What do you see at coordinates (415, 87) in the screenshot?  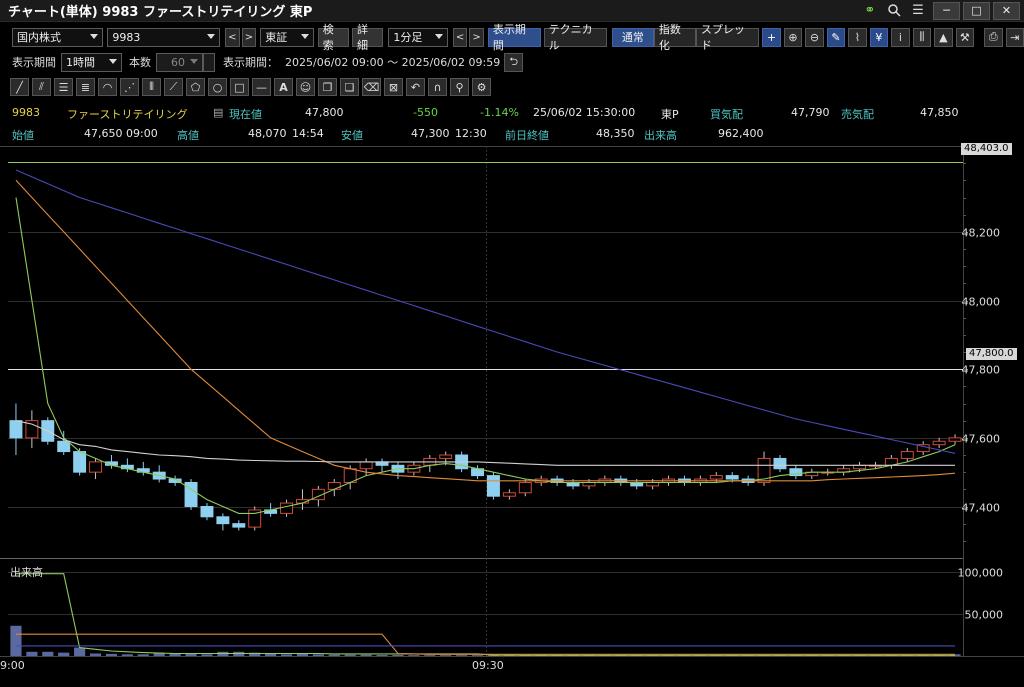 I see `undo-icon: ↶` at bounding box center [415, 87].